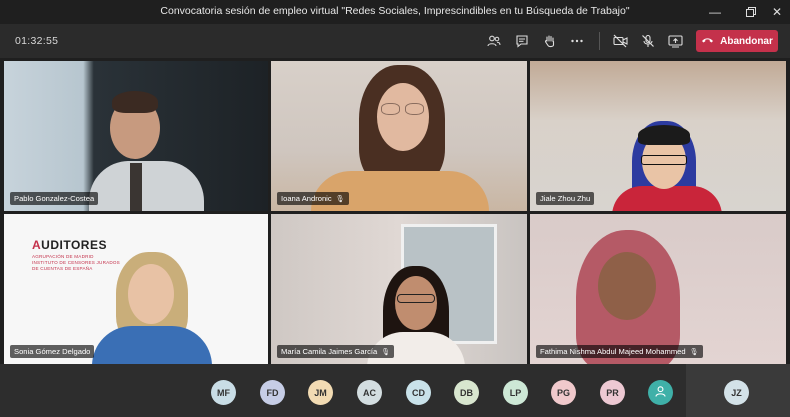 The width and height of the screenshot is (790, 417). What do you see at coordinates (399, 289) in the screenshot?
I see `video-tile: María Camila Jaimes García 🎙︎` at bounding box center [399, 289].